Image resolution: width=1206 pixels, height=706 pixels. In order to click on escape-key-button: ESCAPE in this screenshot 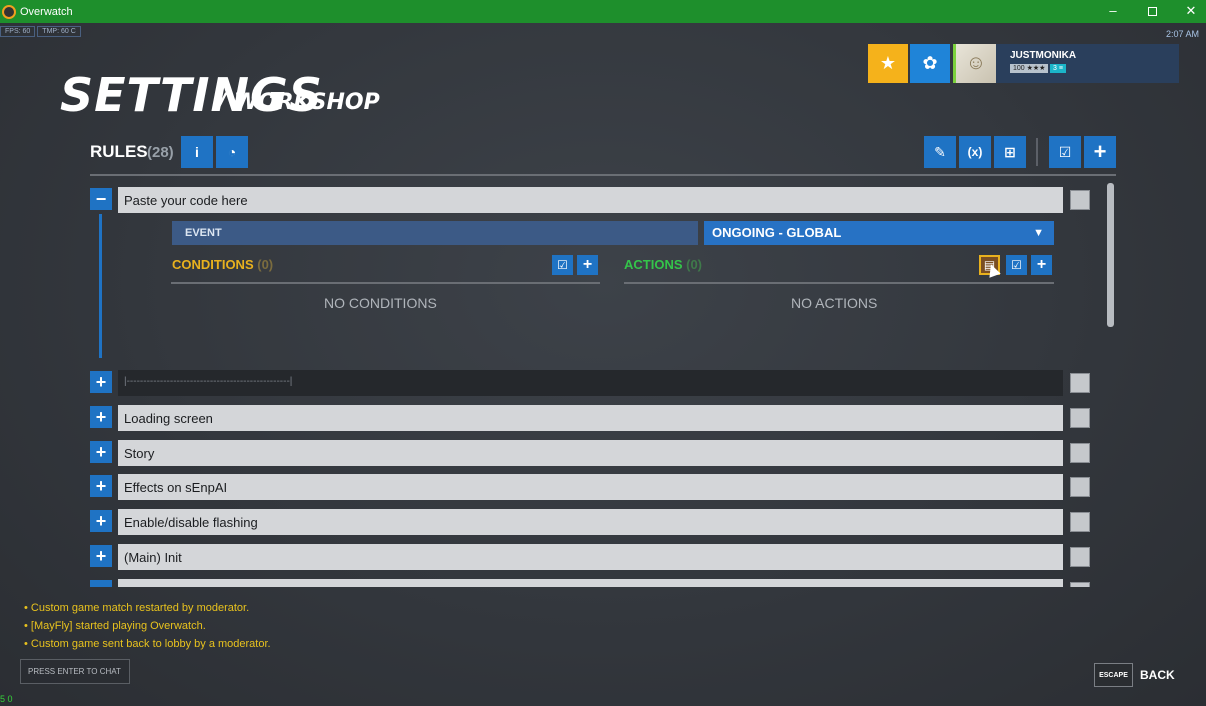, I will do `click(1113, 675)`.